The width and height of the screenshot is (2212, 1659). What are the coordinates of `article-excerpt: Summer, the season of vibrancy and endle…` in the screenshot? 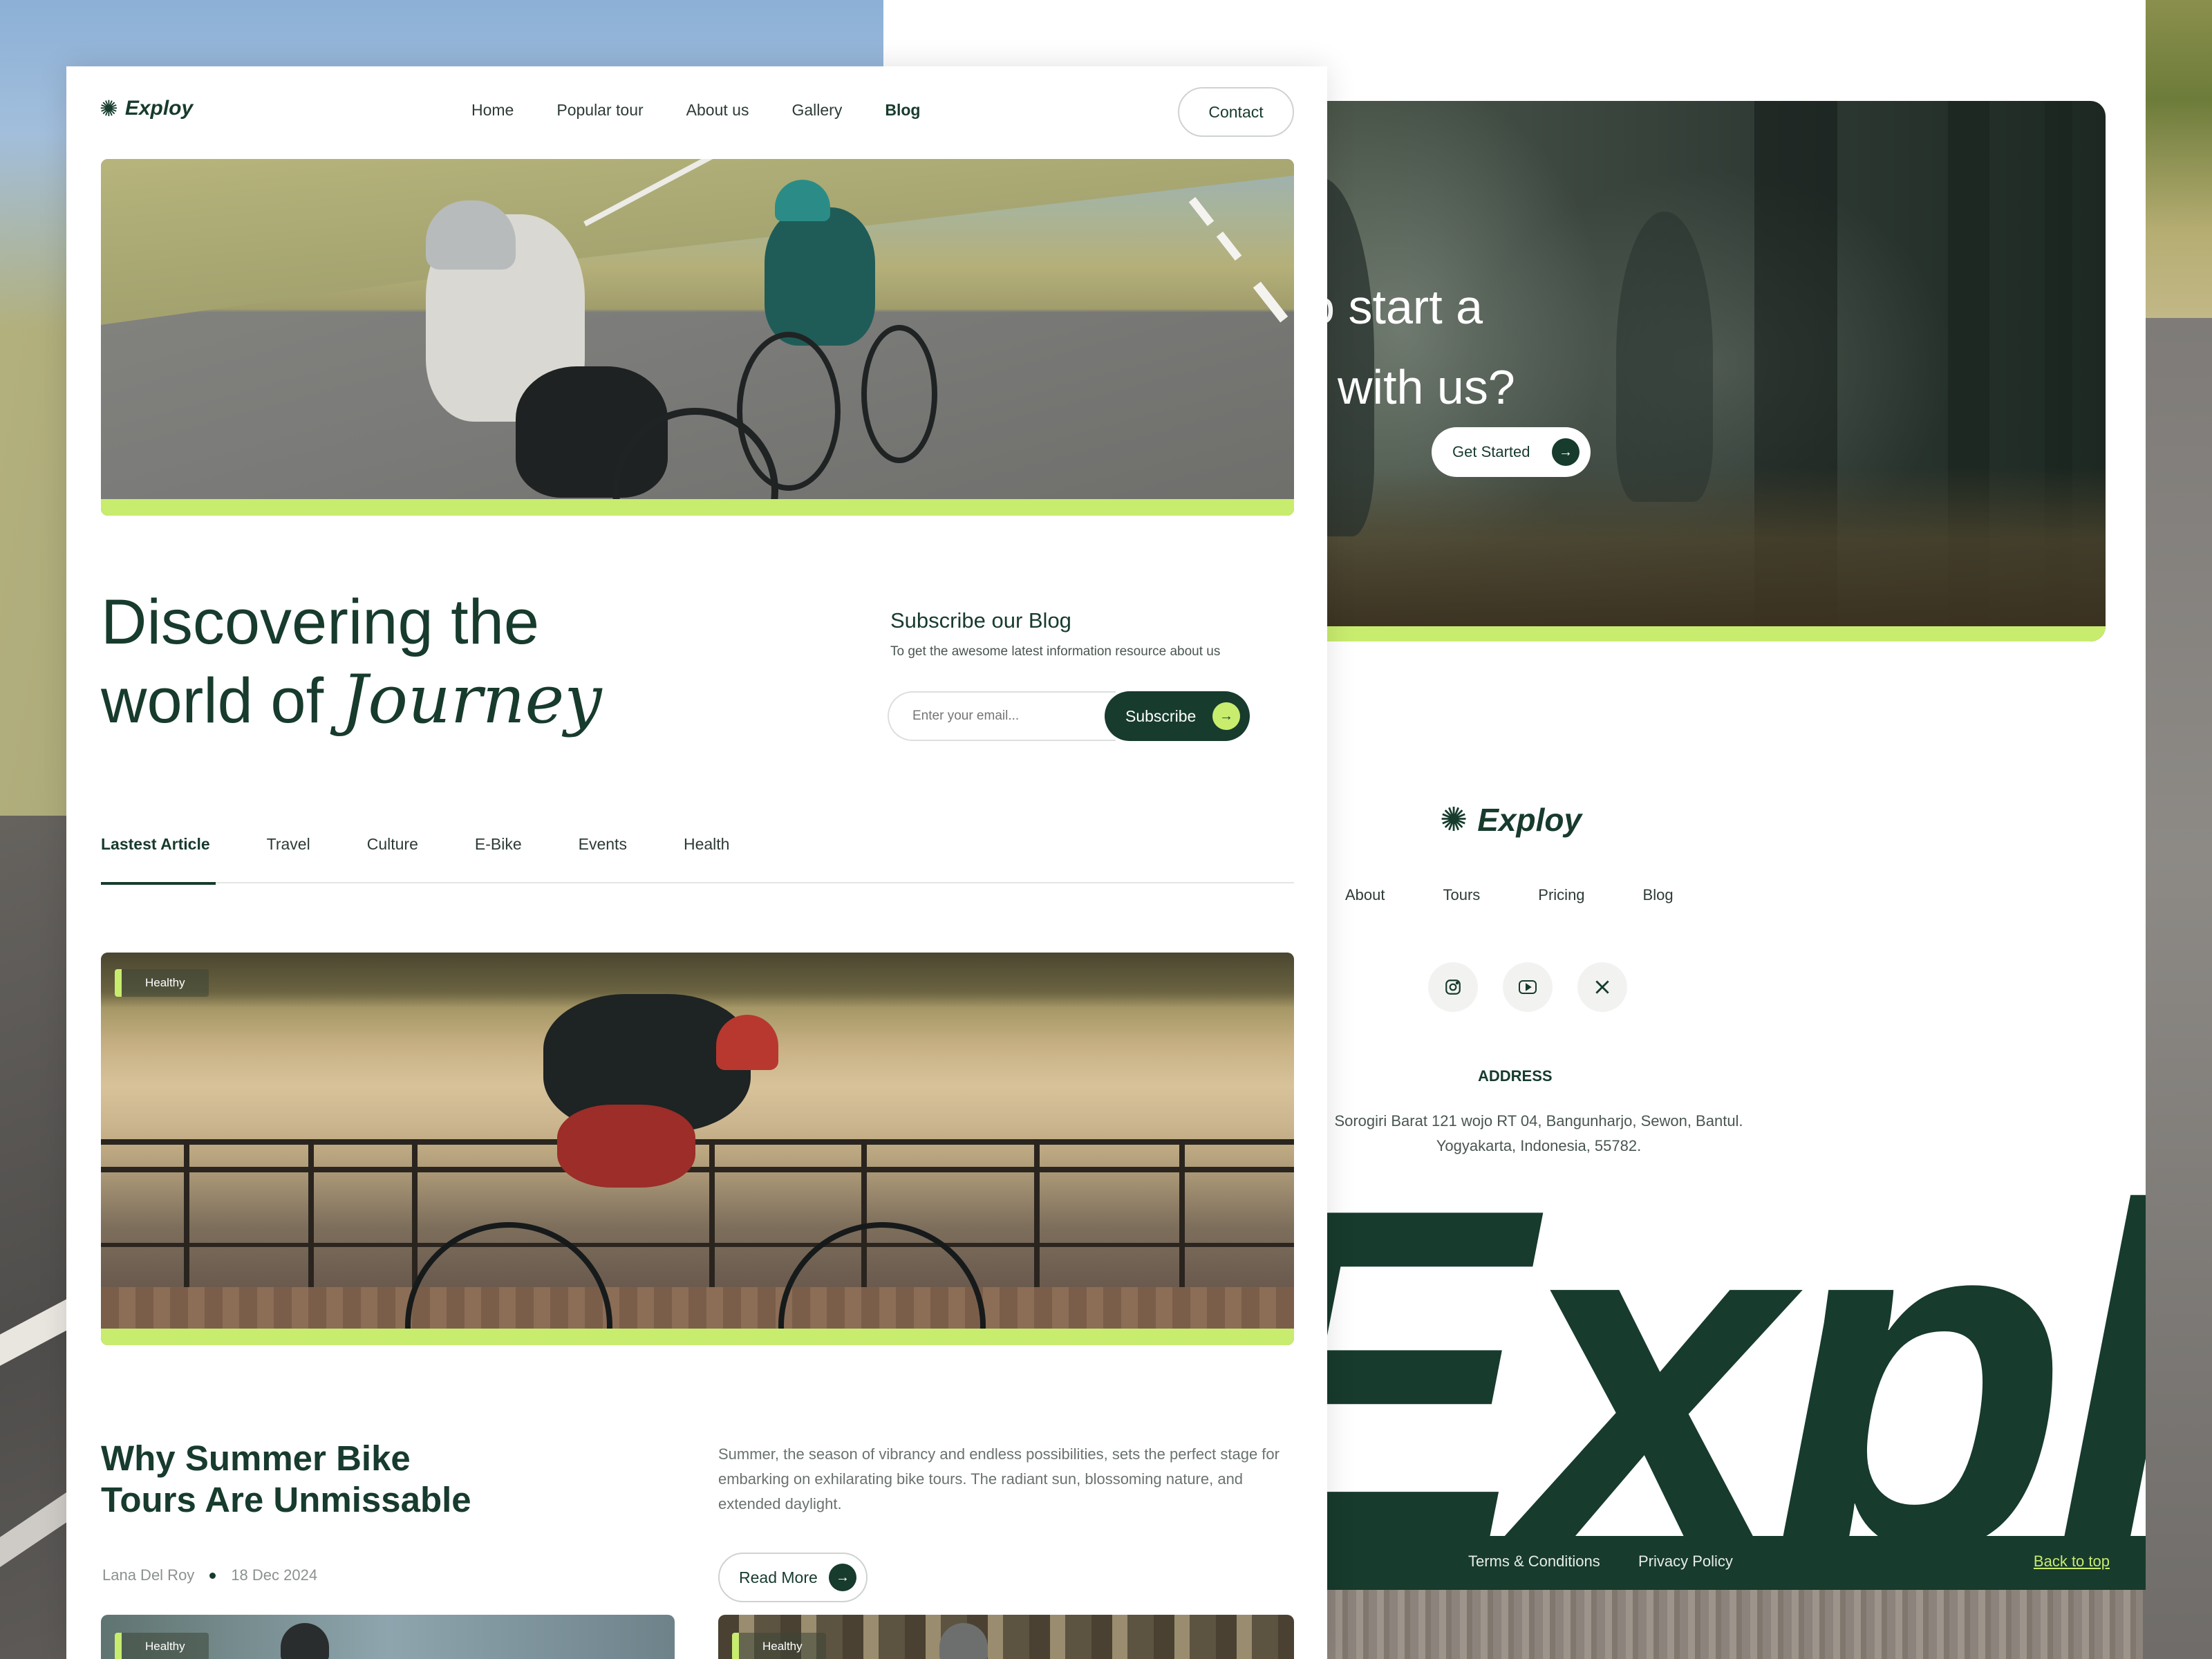 It's located at (999, 1479).